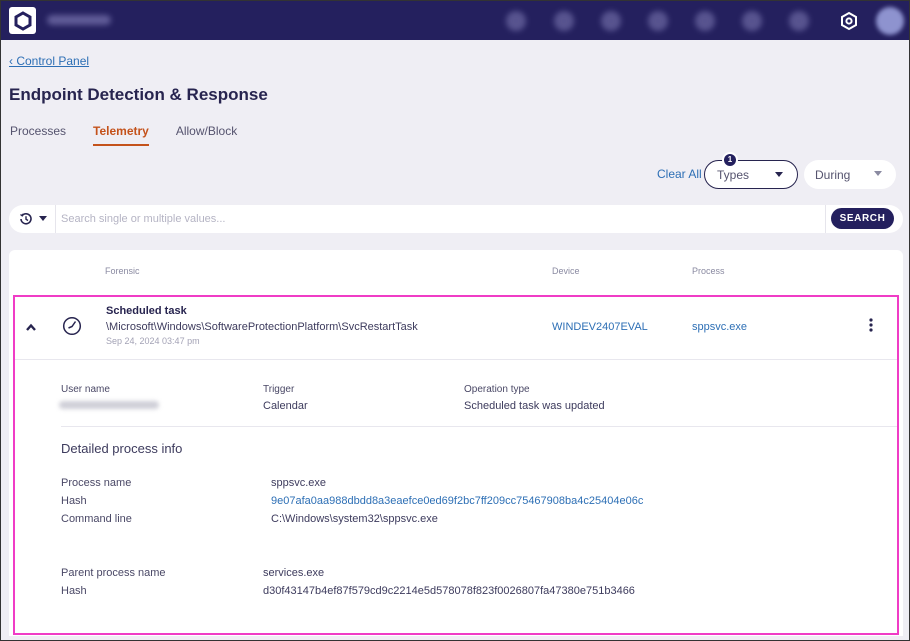  What do you see at coordinates (122, 448) in the screenshot?
I see `detailed-process-info-heading: Detailed process info` at bounding box center [122, 448].